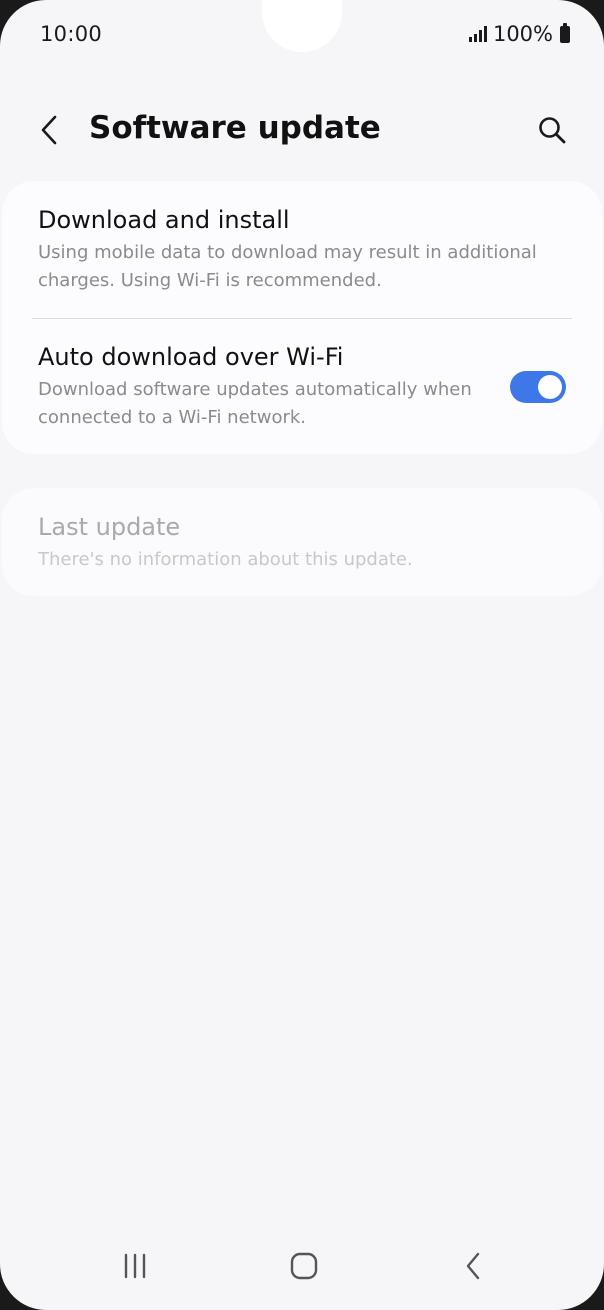 This screenshot has width=604, height=1310. I want to click on search-icon, so click(552, 130).